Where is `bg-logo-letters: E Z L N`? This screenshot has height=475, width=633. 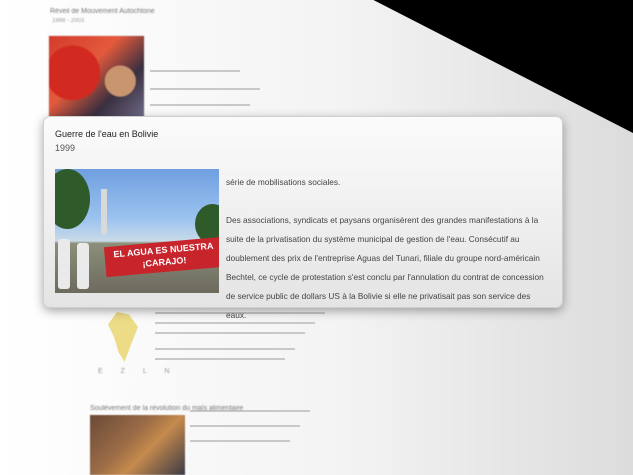 bg-logo-letters: E Z L N is located at coordinates (138, 371).